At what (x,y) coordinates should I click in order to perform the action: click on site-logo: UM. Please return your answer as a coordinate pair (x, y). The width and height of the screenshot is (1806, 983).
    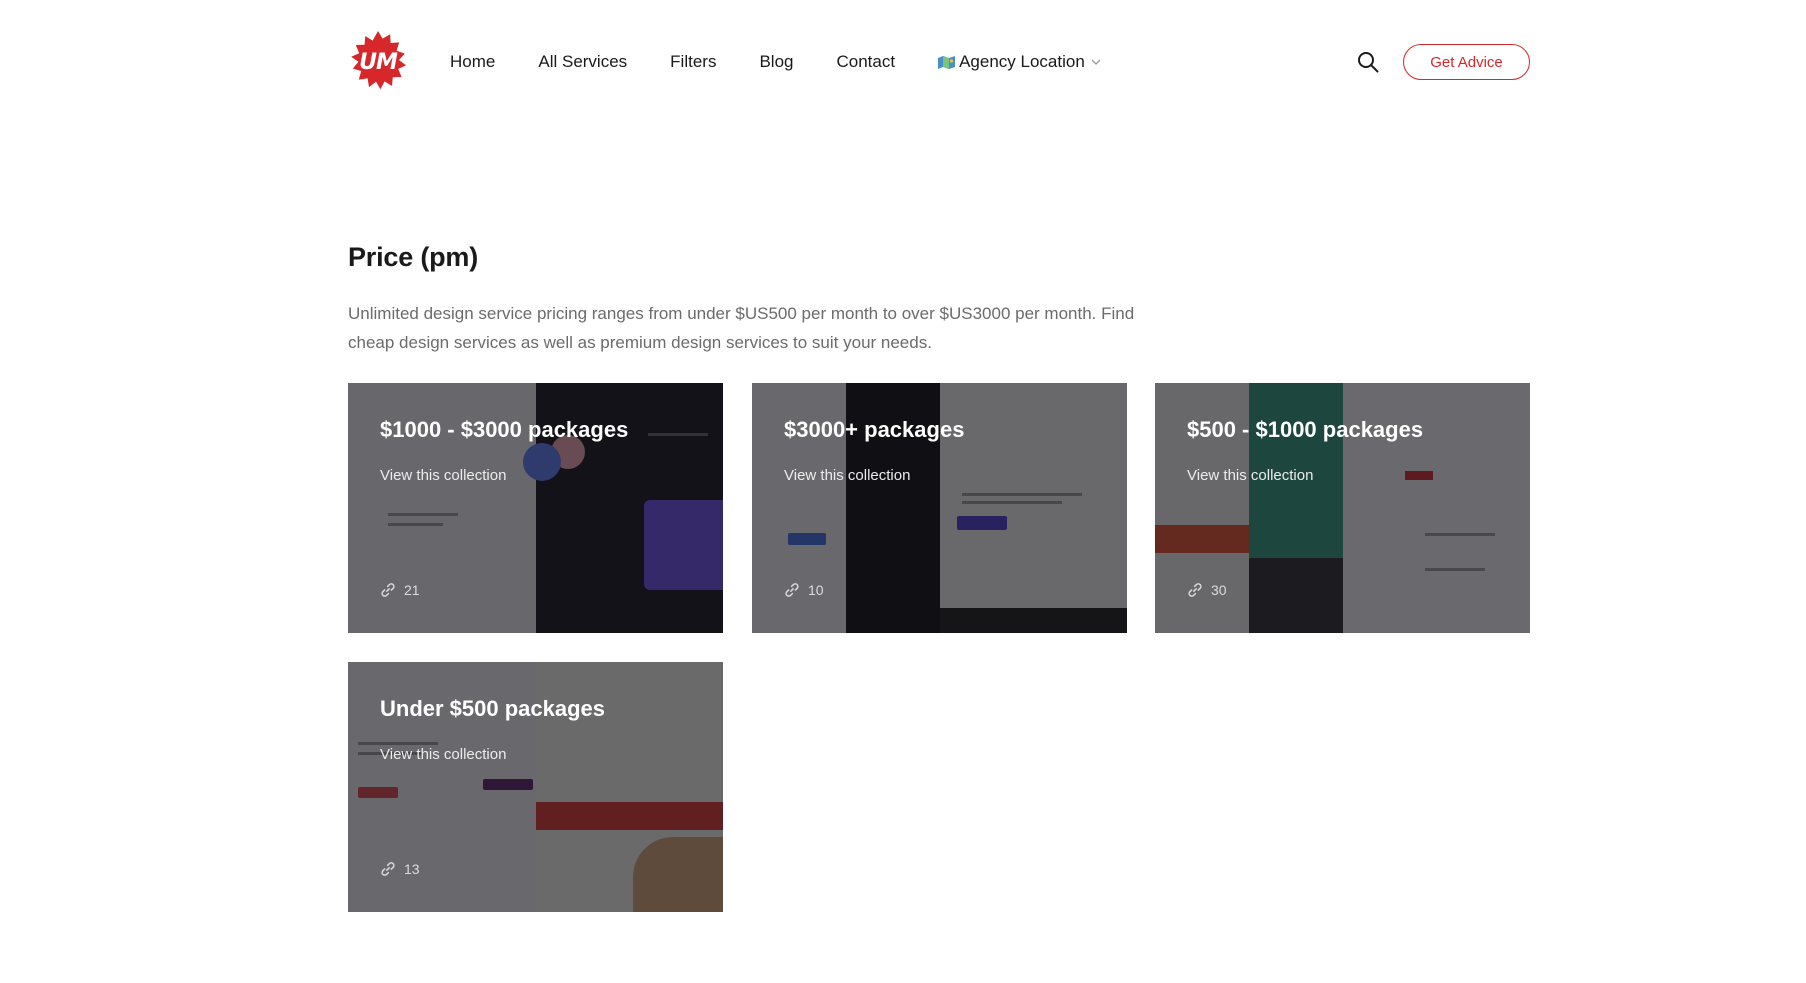
    Looking at the image, I should click on (378, 62).